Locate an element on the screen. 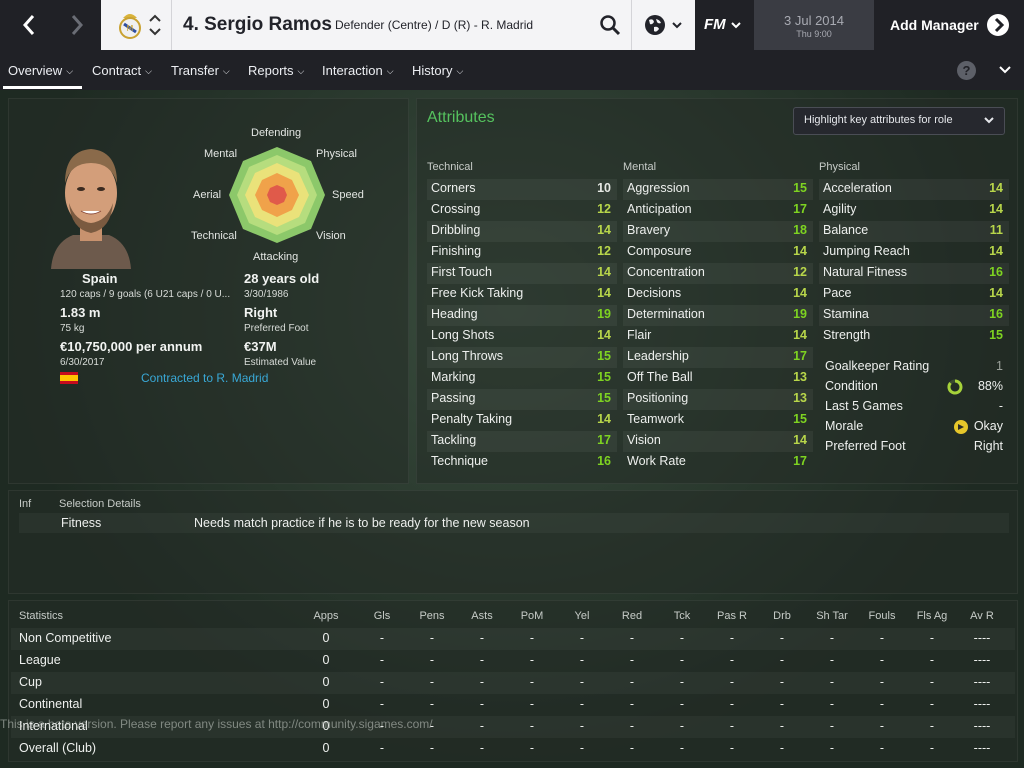  tab-transfer: Transfer ⌵ is located at coordinates (200, 70).